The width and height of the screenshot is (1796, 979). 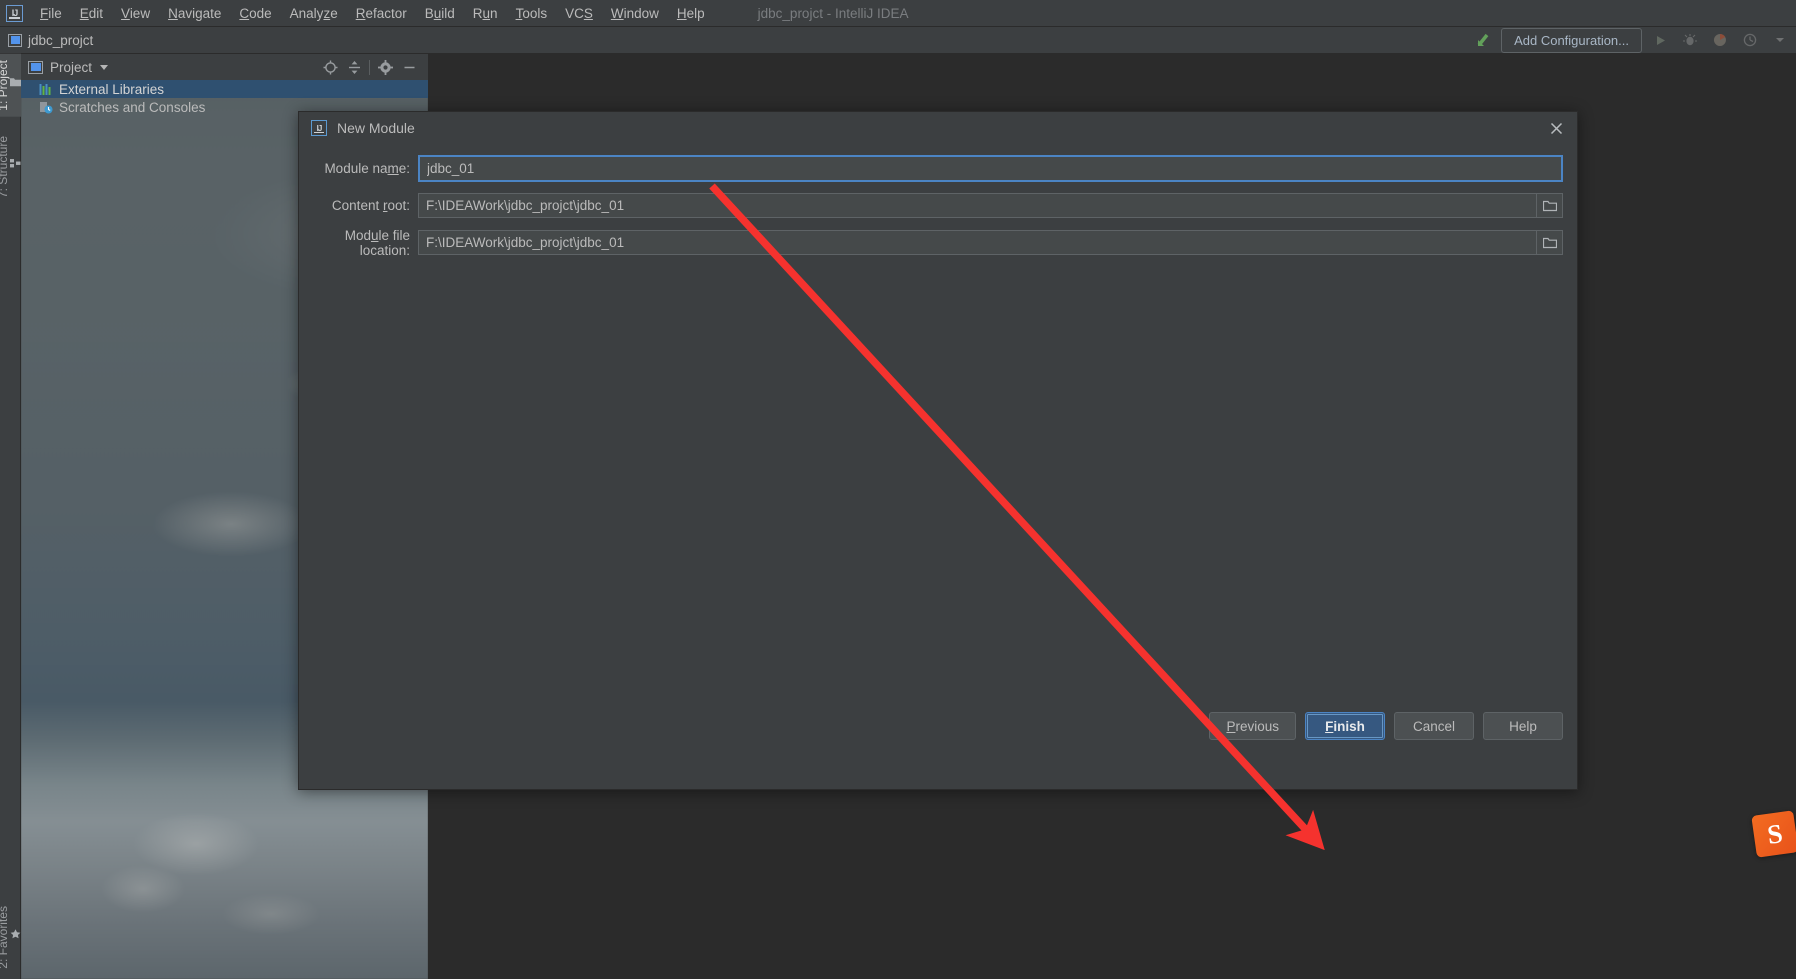 What do you see at coordinates (15, 40) in the screenshot?
I see `project-module-icon` at bounding box center [15, 40].